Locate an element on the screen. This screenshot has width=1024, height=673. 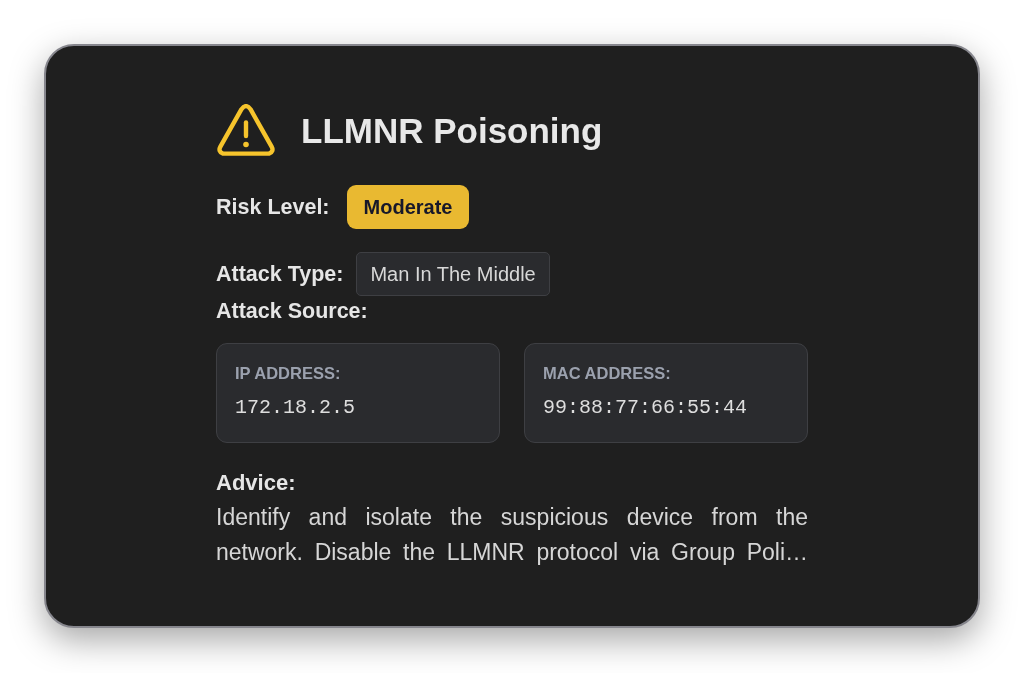
attack-type-label: Attack Type: is located at coordinates (280, 274).